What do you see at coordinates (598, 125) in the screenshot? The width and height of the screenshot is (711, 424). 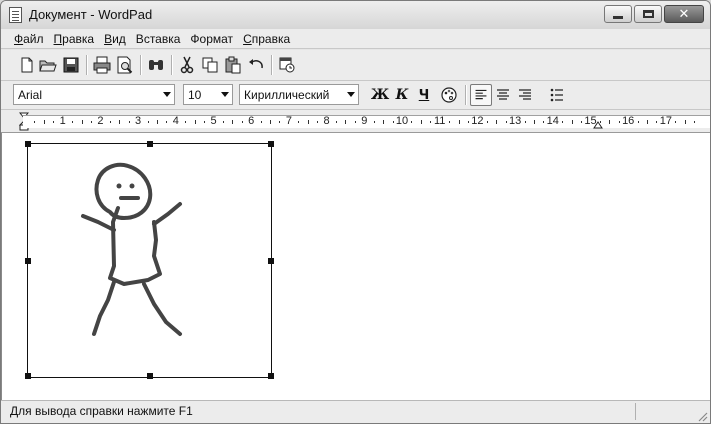 I see `right-indent-marker-icon` at bounding box center [598, 125].